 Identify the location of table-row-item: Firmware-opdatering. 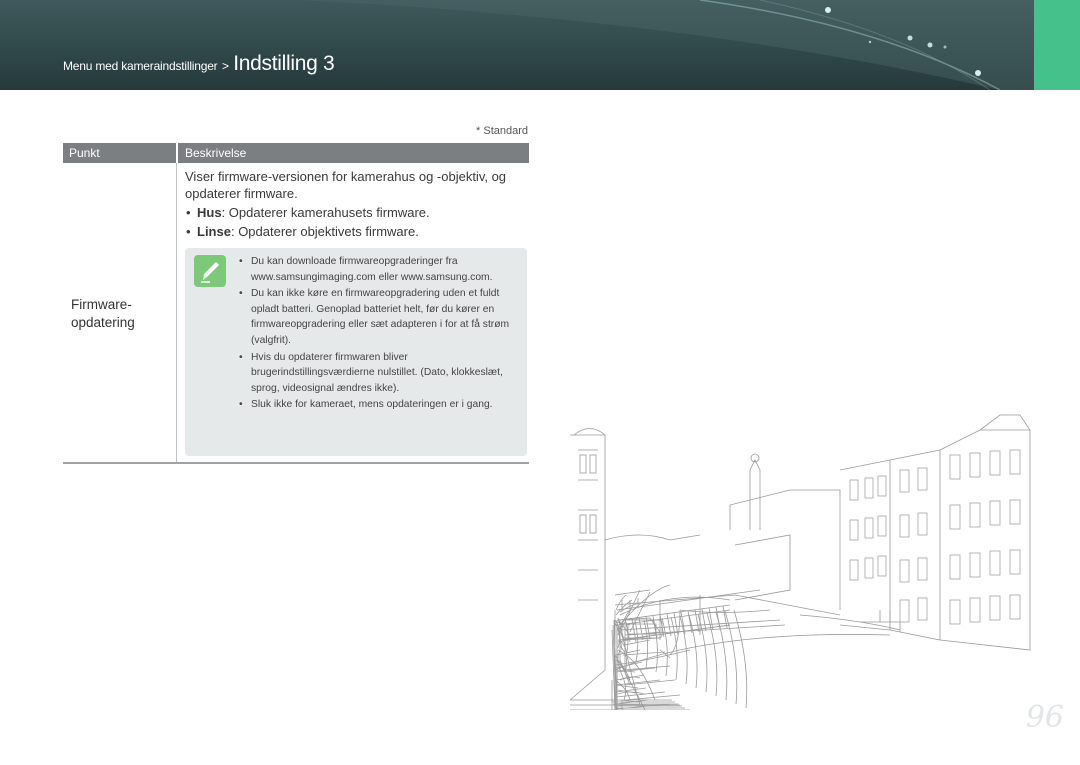
(103, 314).